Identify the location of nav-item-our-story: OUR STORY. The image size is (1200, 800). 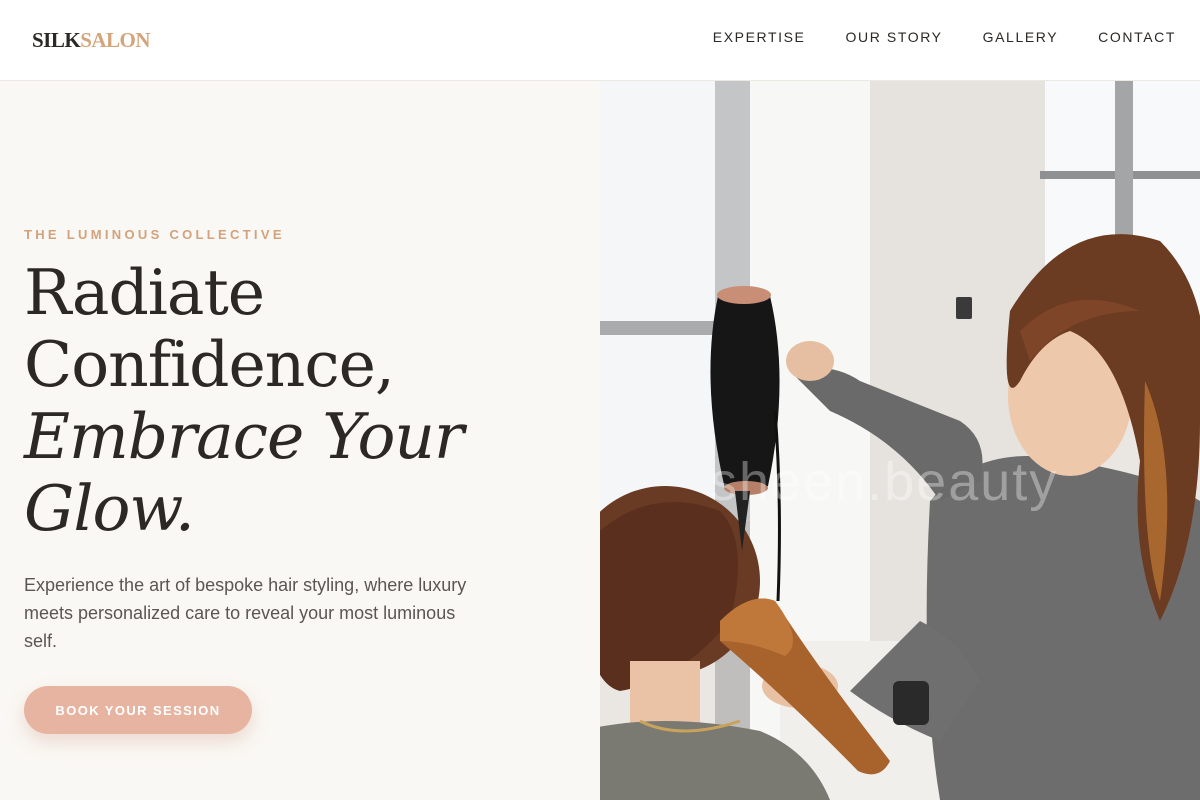
(894, 37).